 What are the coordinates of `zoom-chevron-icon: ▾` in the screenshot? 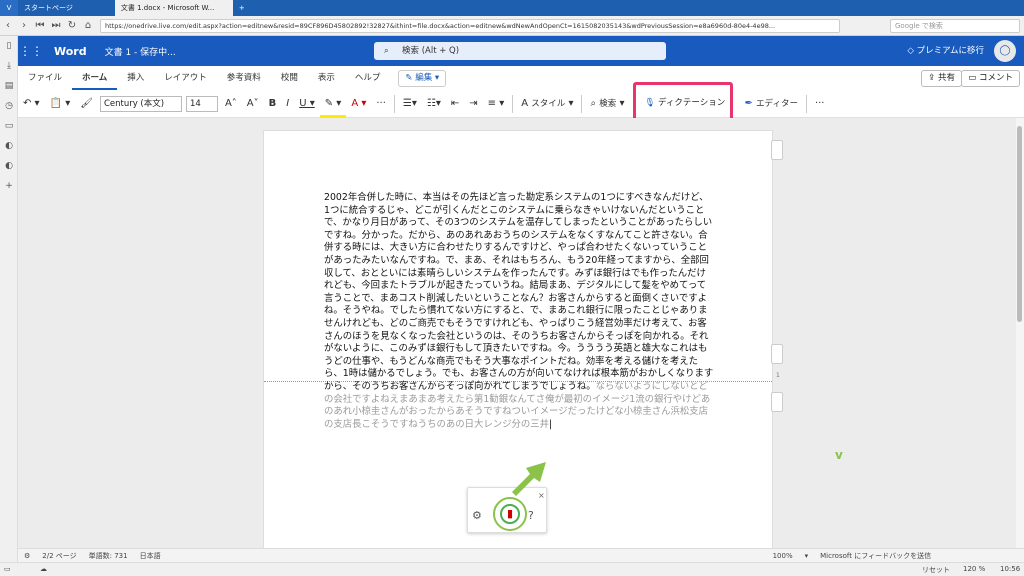 It's located at (807, 556).